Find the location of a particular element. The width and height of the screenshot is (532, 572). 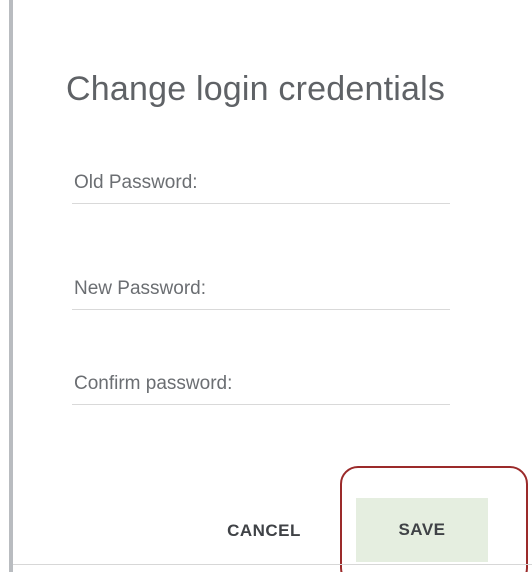

new-password-field is located at coordinates (261, 289).